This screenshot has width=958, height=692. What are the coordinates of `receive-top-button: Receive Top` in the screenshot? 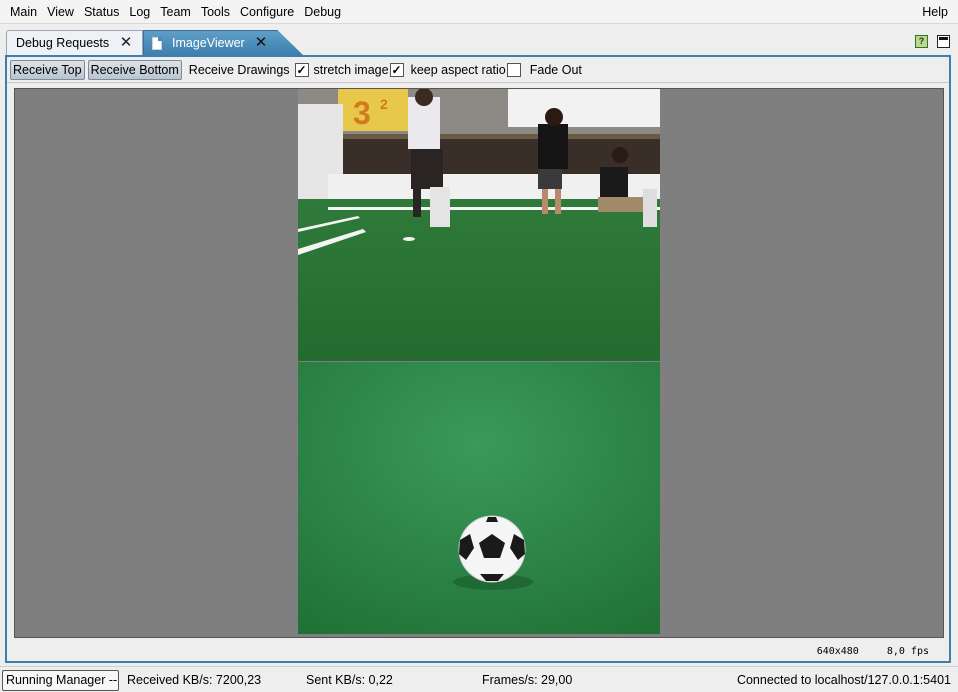 It's located at (47, 69).